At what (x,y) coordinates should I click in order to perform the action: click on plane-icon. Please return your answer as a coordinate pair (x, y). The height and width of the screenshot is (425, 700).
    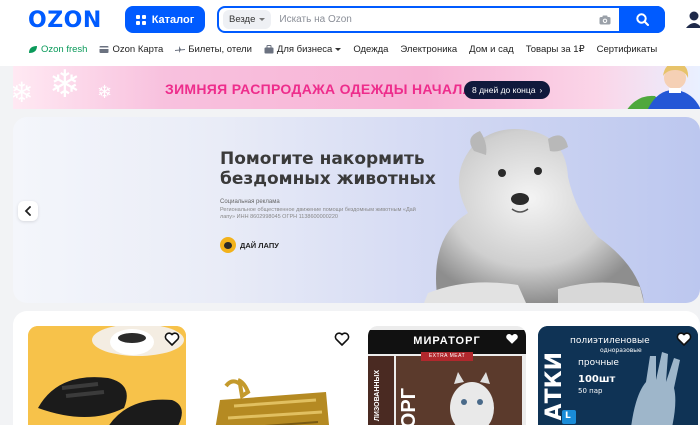
    Looking at the image, I should click on (180, 49).